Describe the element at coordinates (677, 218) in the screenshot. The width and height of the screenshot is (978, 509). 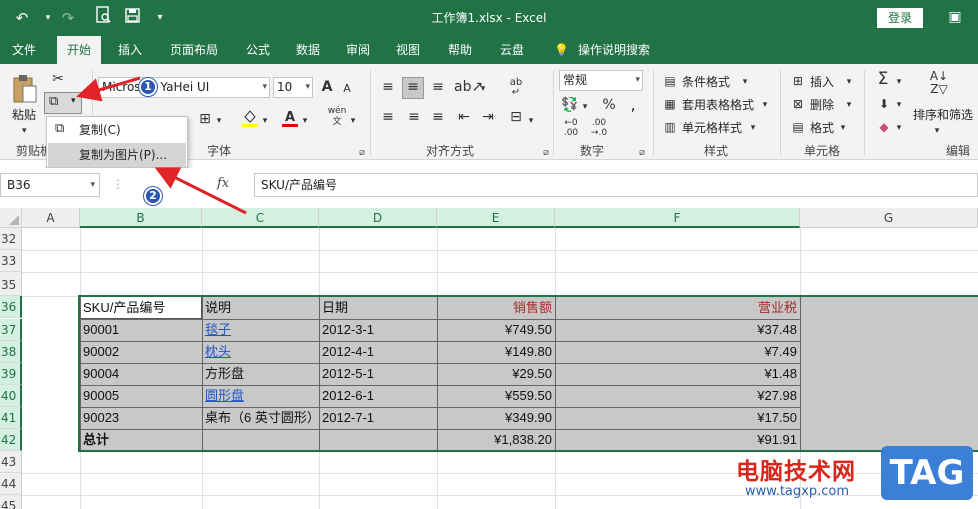
I see `column-header-f: F` at that location.